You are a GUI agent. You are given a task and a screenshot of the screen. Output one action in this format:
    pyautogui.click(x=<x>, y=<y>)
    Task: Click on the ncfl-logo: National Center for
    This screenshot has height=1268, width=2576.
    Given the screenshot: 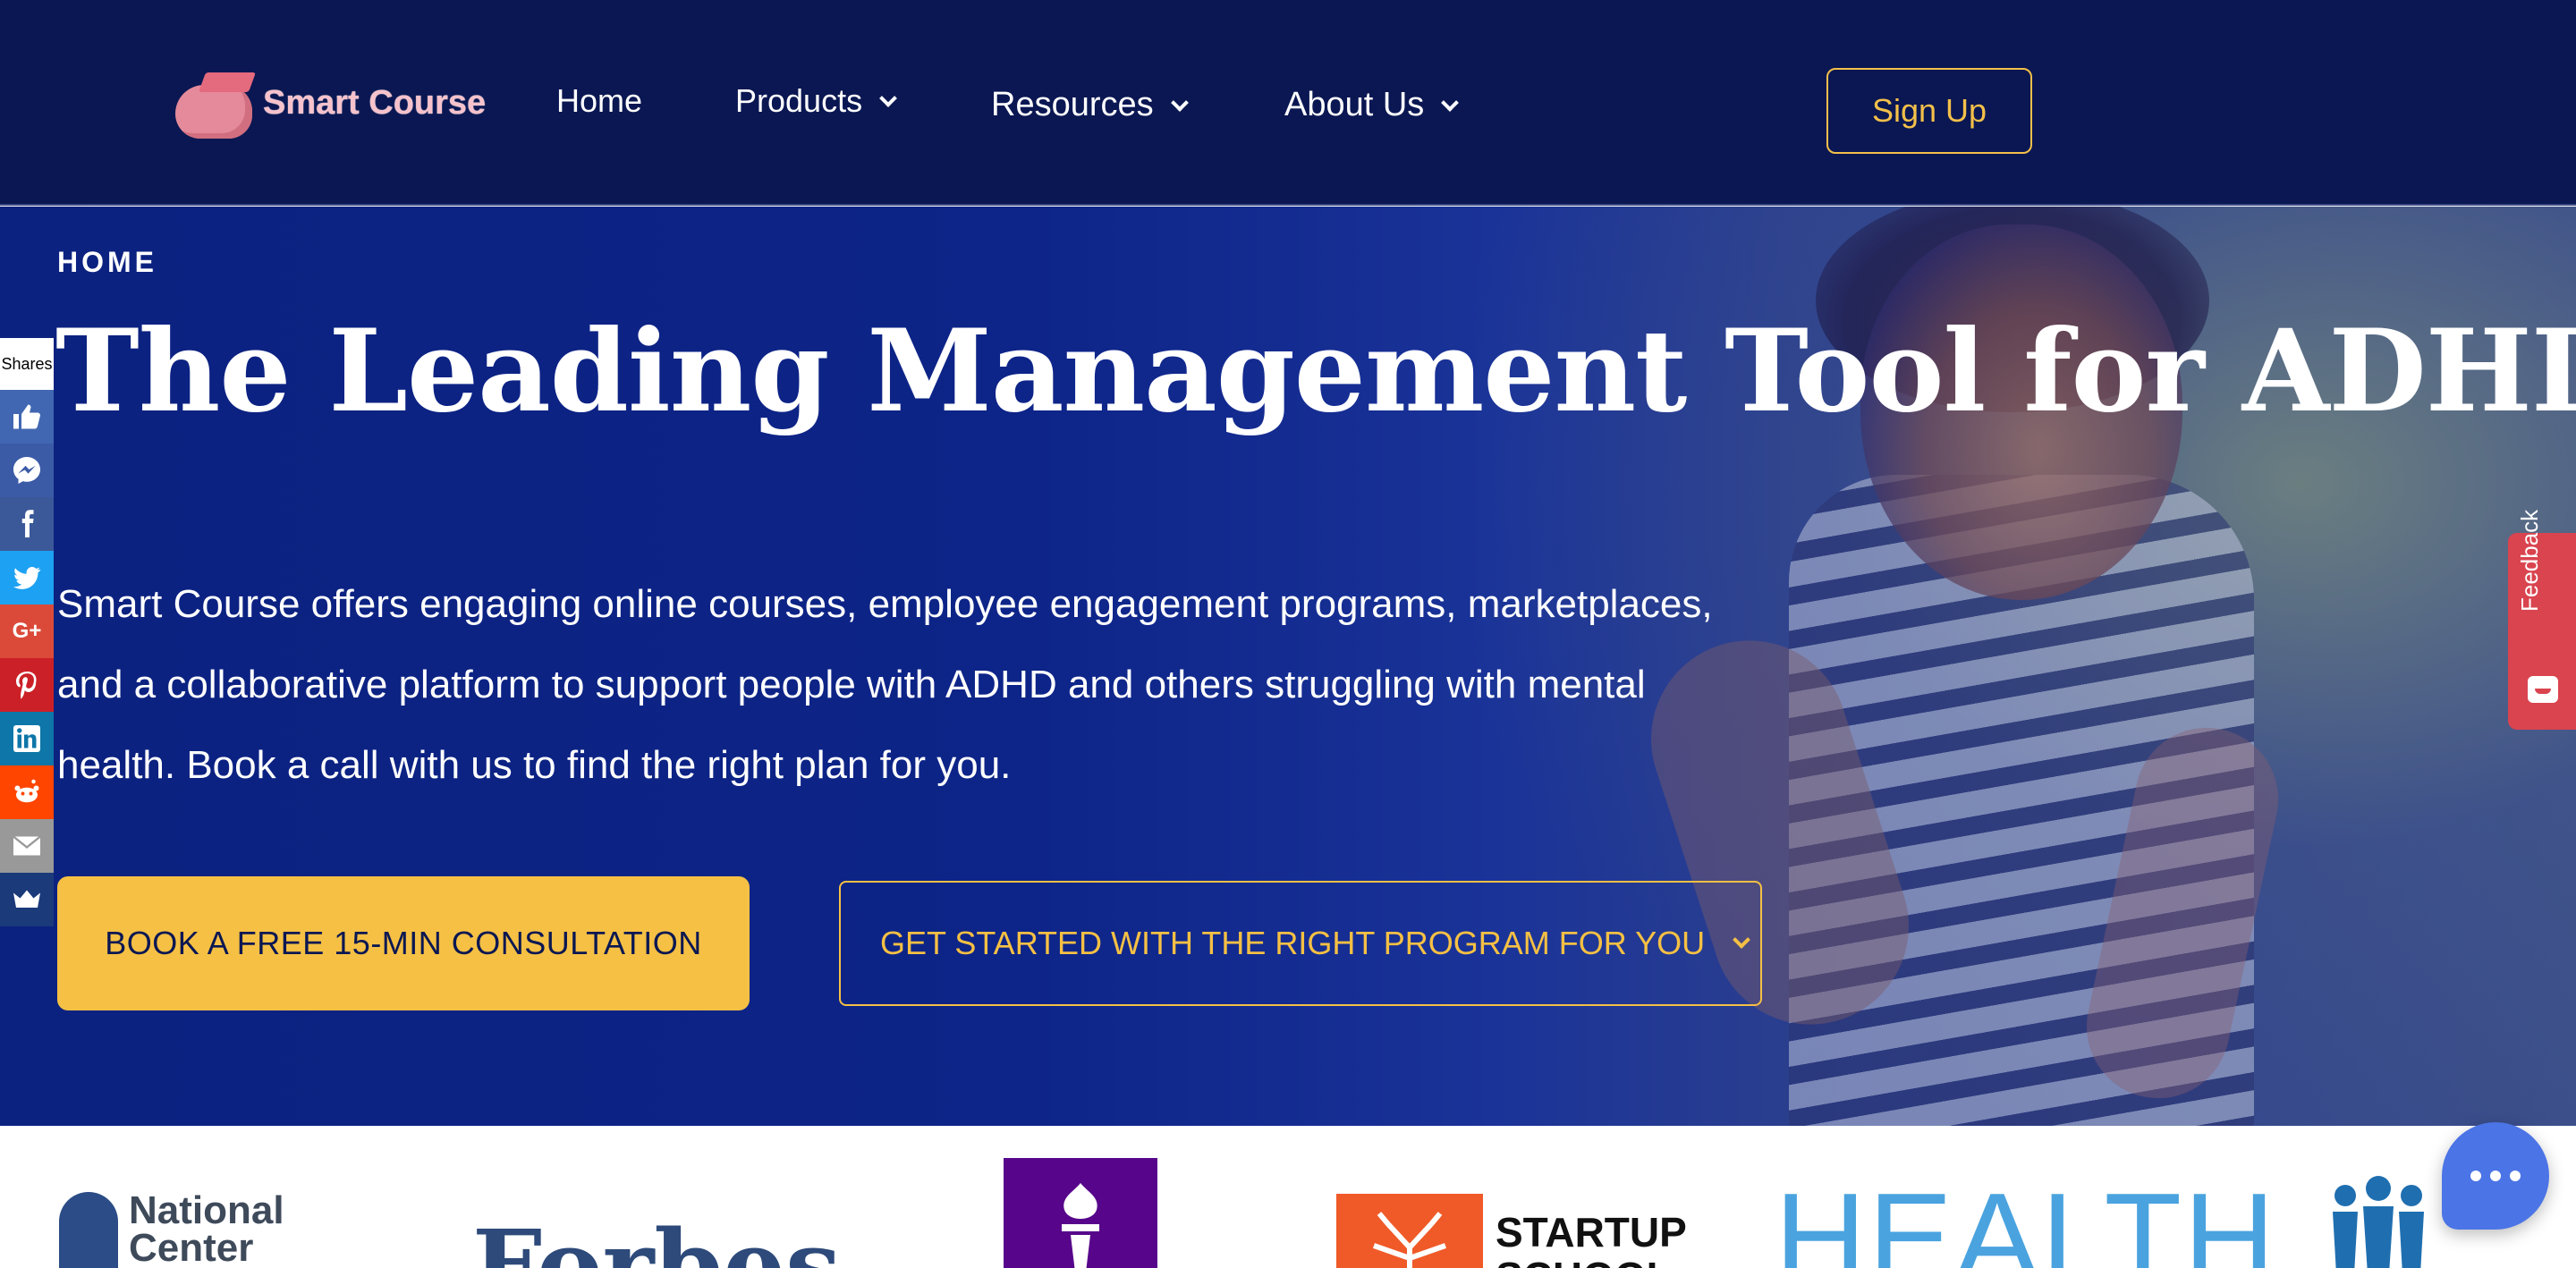 What is the action you would take?
    pyautogui.click(x=183, y=1228)
    